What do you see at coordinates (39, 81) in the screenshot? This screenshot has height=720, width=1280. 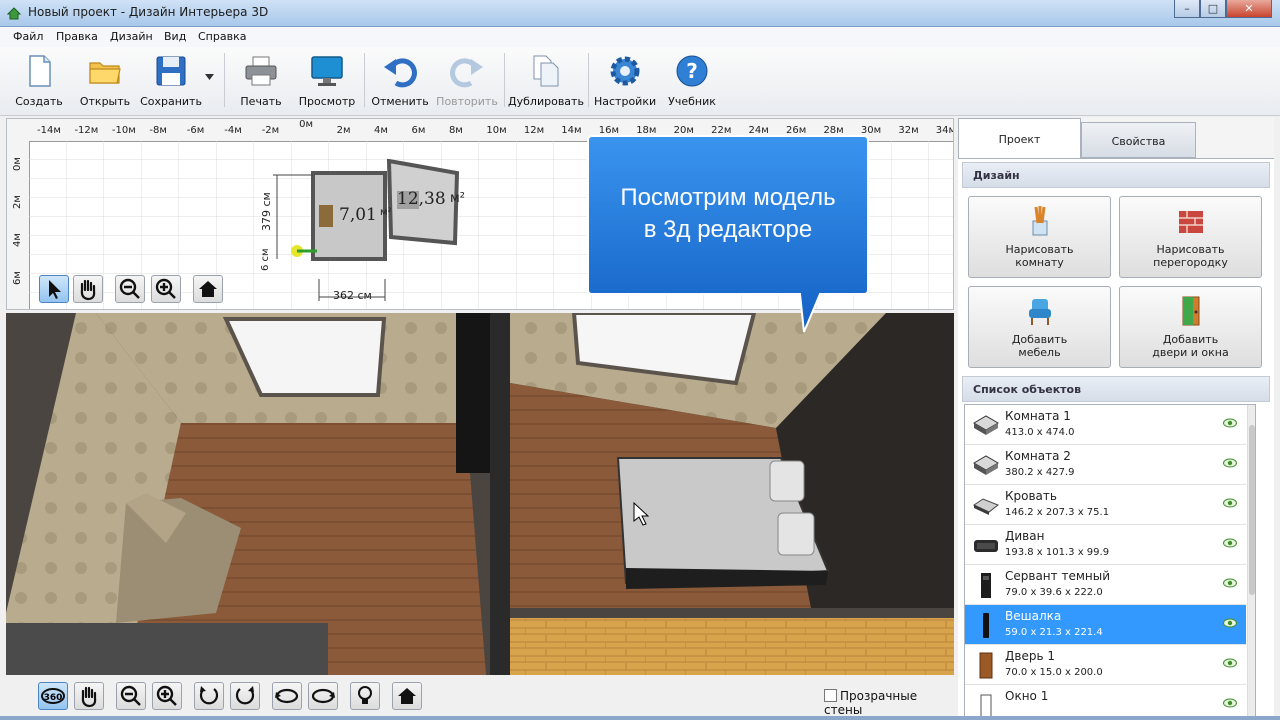 I see `create-button: Создать` at bounding box center [39, 81].